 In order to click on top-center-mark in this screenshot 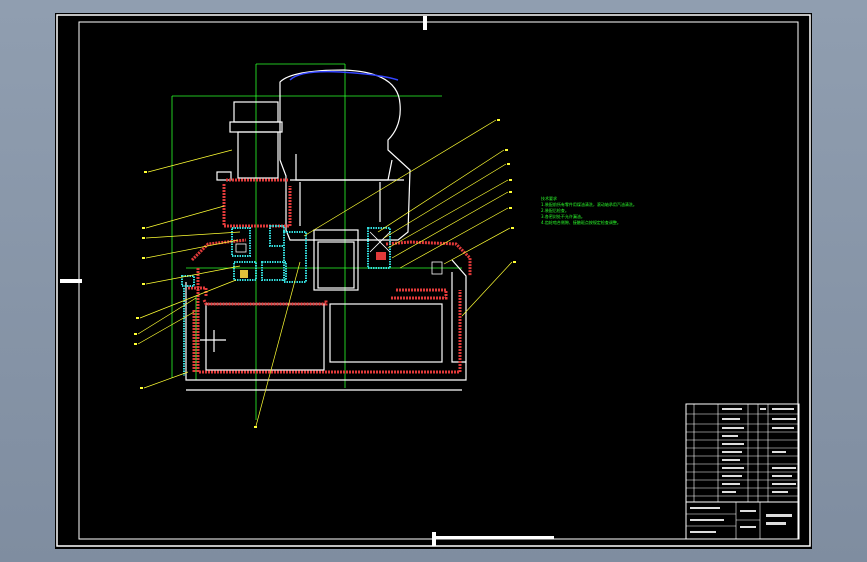, I will do `click(425, 23)`.